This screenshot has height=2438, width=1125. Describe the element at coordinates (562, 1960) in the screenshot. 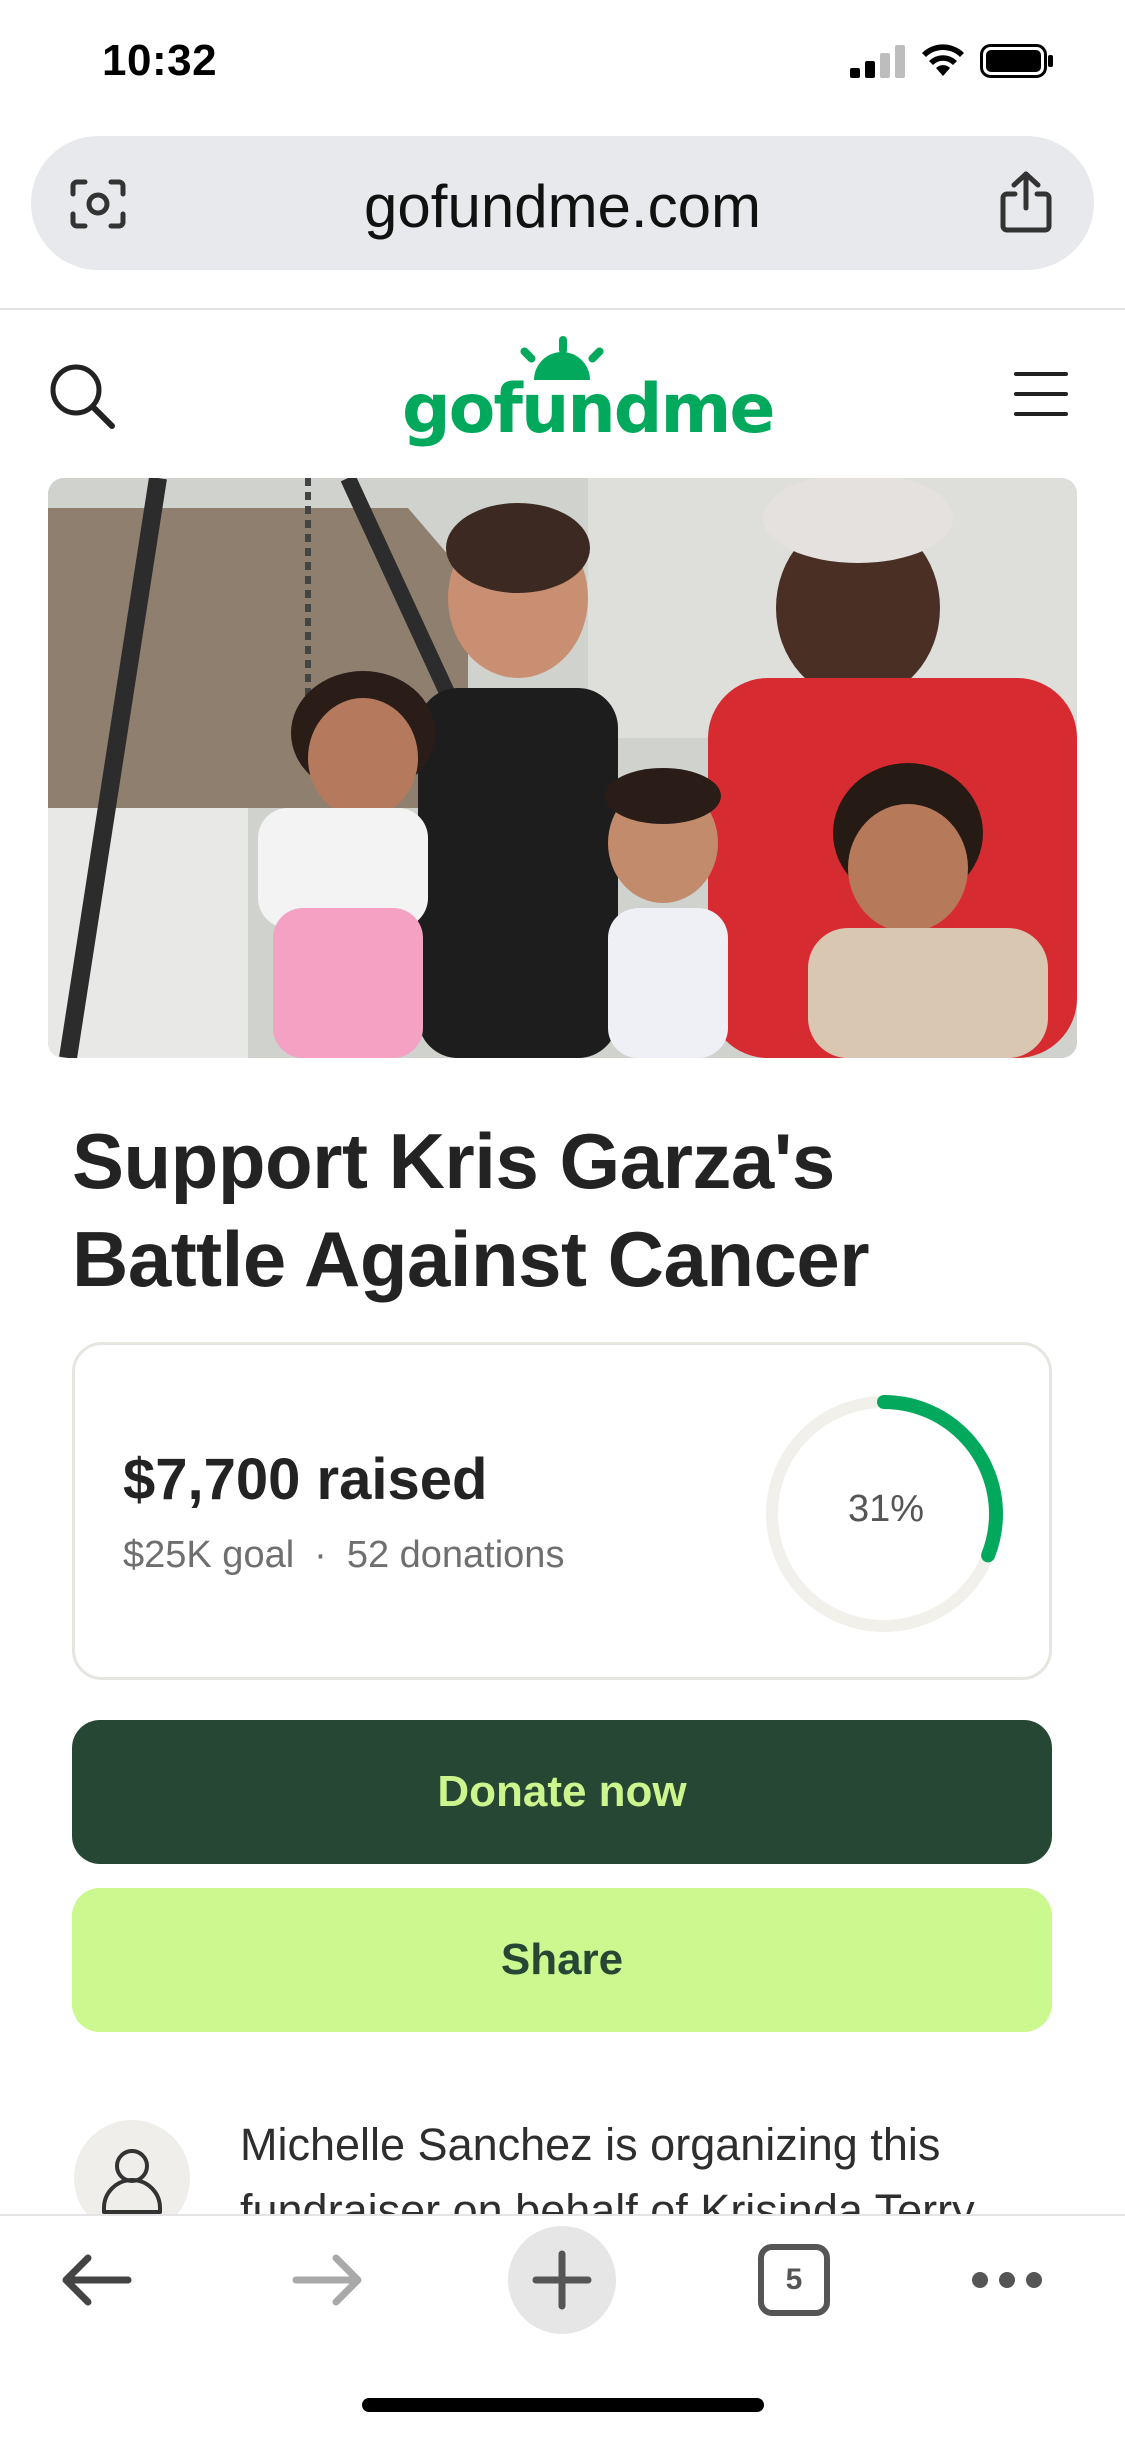

I see `share-button: Share` at that location.